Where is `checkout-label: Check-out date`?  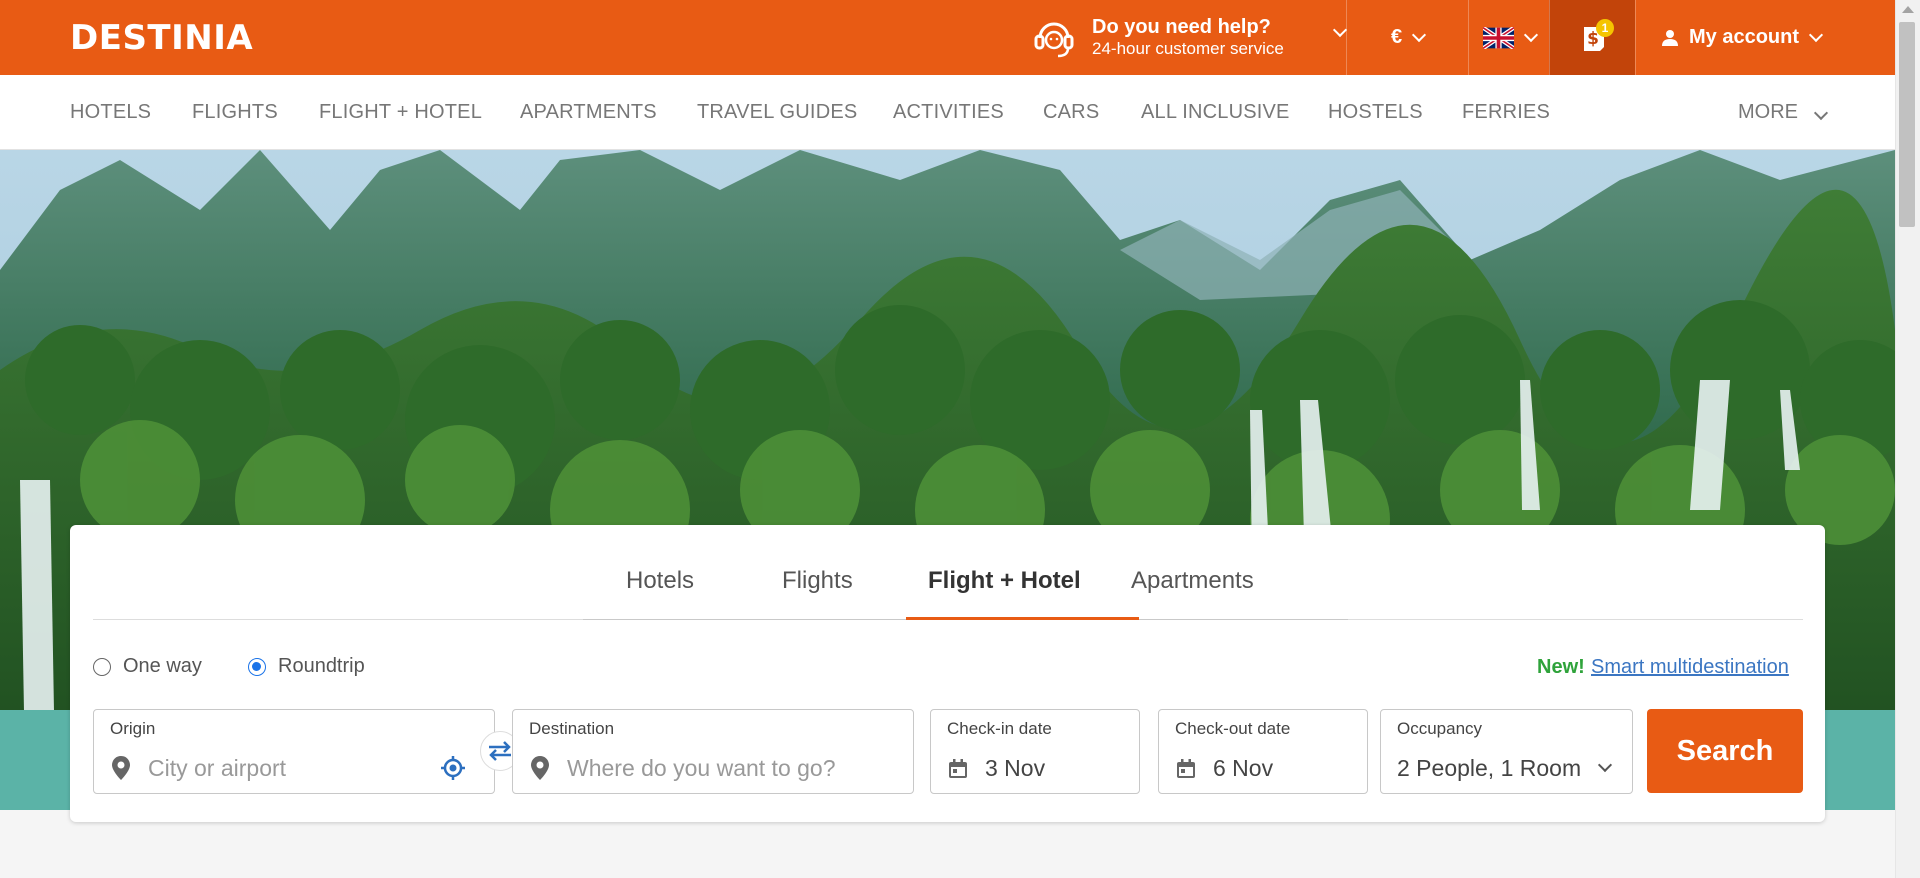
checkout-label: Check-out date is located at coordinates (1233, 728).